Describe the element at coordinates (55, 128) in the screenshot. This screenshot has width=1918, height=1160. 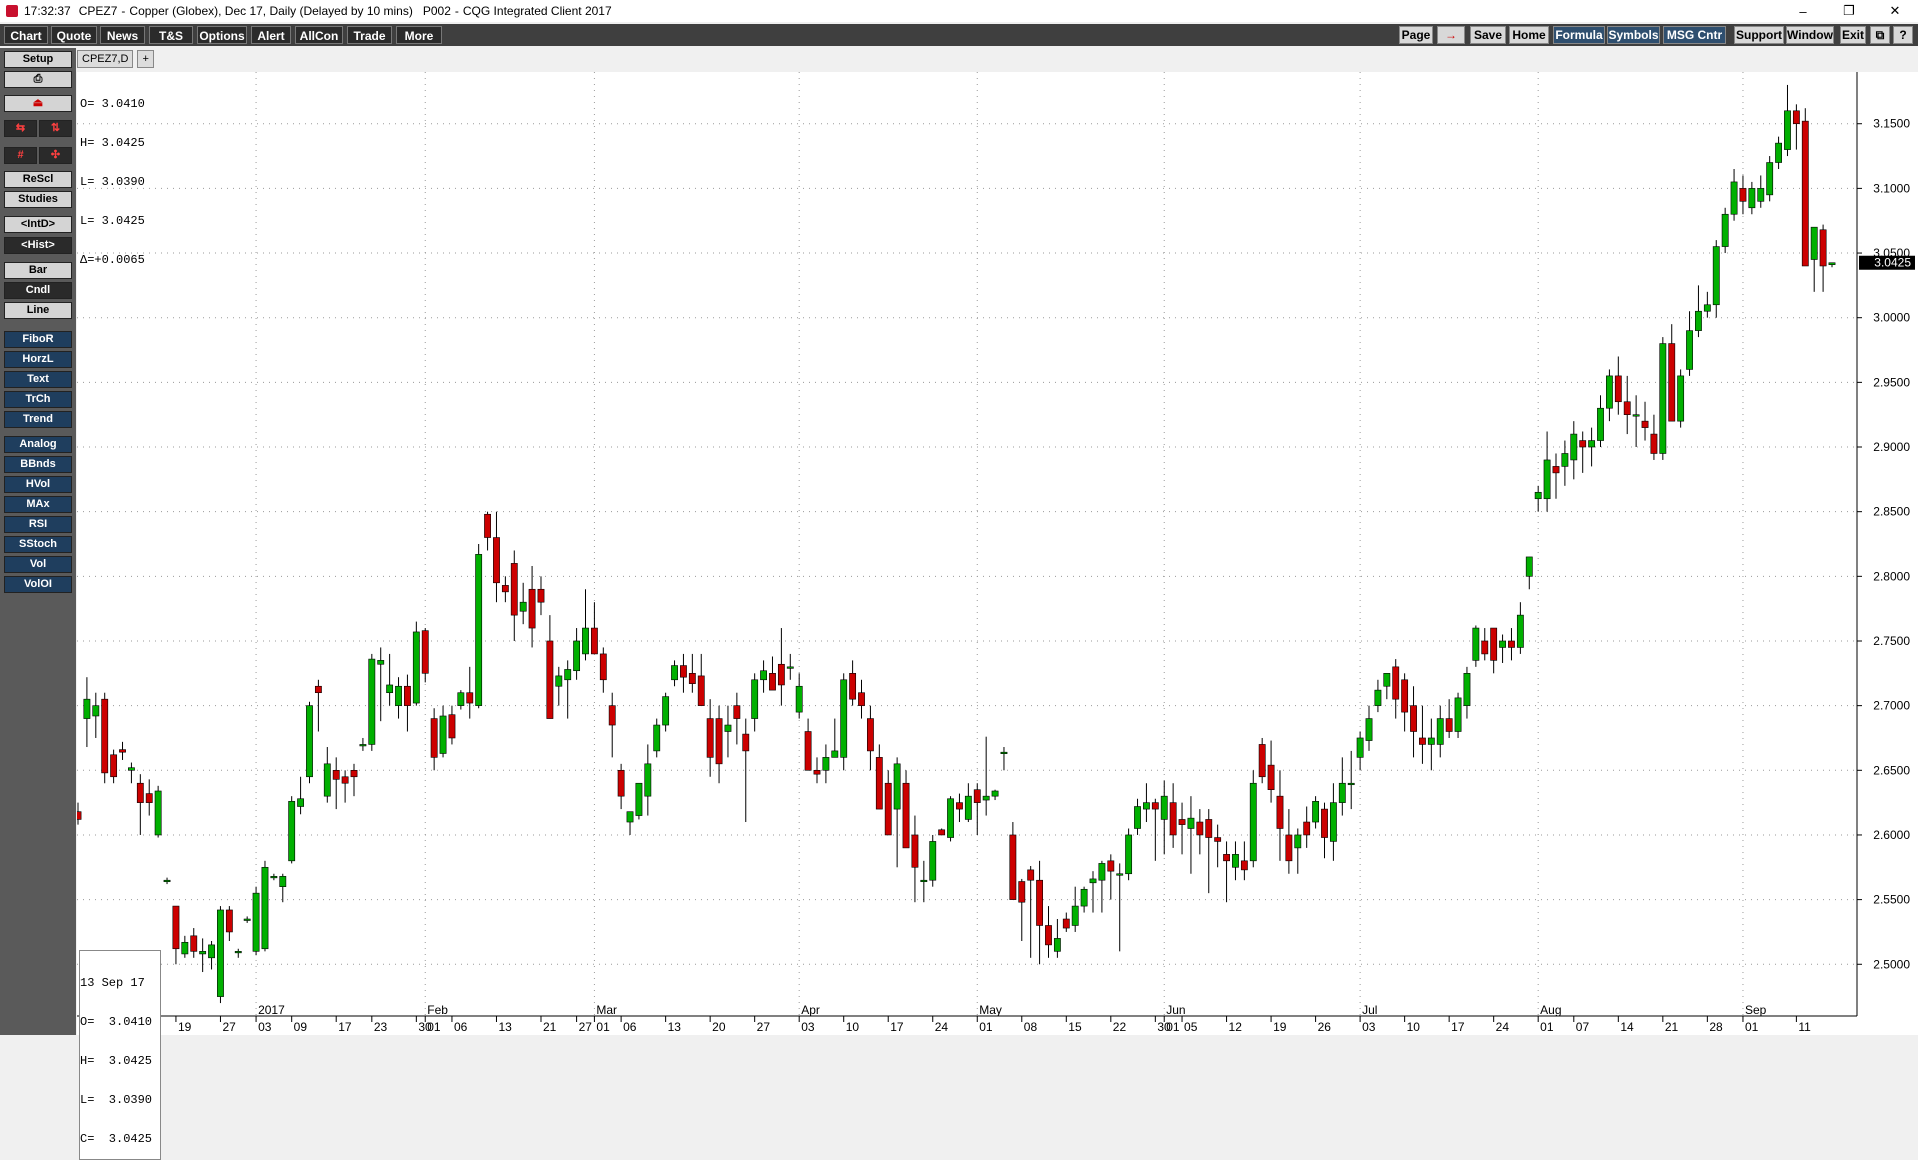
I see `scroll-right-button: ⇅` at that location.